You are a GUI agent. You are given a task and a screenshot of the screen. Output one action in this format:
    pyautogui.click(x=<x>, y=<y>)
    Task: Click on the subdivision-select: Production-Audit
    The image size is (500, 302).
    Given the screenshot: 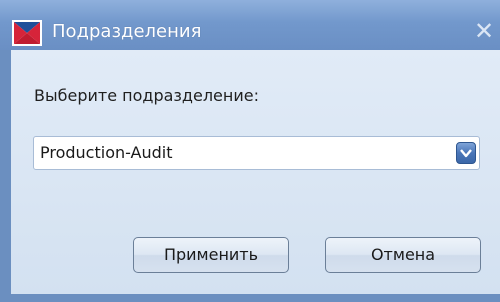 What is the action you would take?
    pyautogui.click(x=256, y=153)
    